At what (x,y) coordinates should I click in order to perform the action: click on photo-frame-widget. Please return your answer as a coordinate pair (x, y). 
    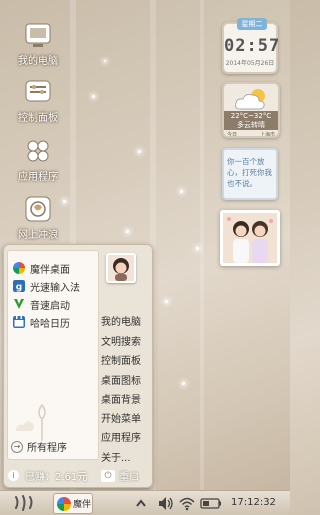
    Looking at the image, I should click on (250, 238).